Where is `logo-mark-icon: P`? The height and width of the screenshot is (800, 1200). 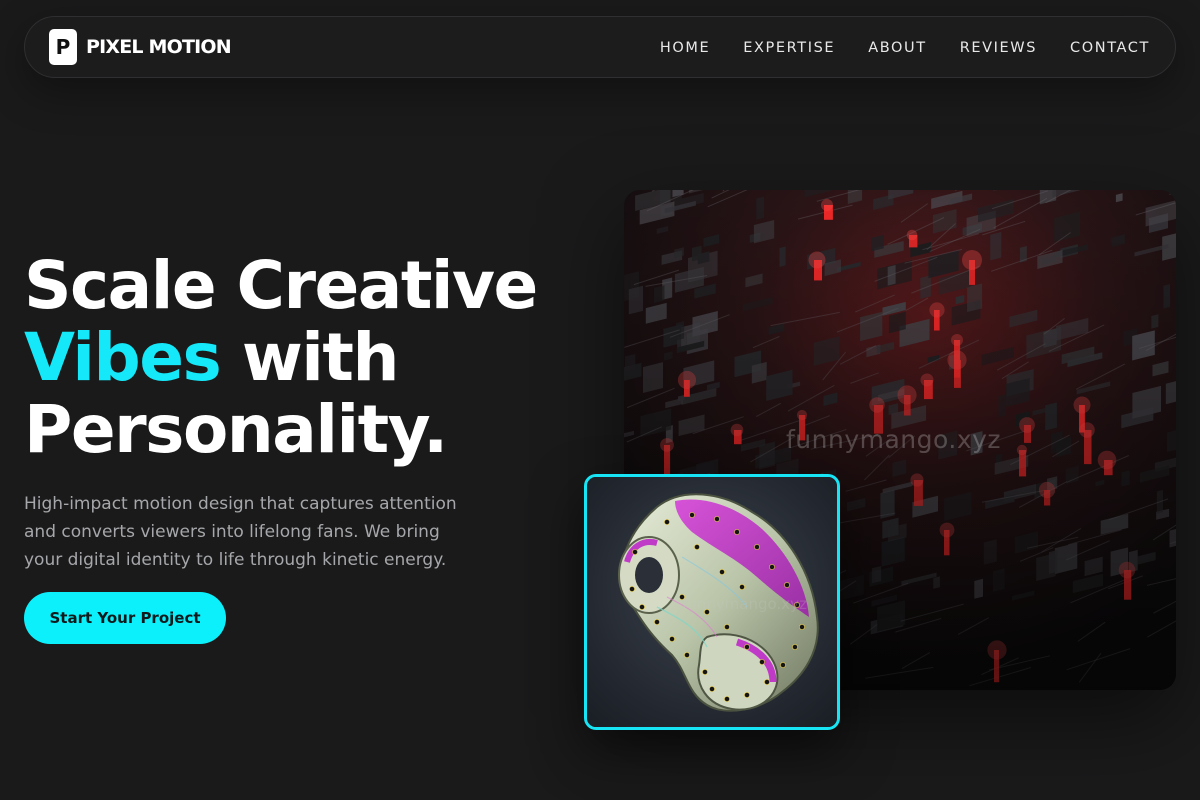 logo-mark-icon: P is located at coordinates (63, 47).